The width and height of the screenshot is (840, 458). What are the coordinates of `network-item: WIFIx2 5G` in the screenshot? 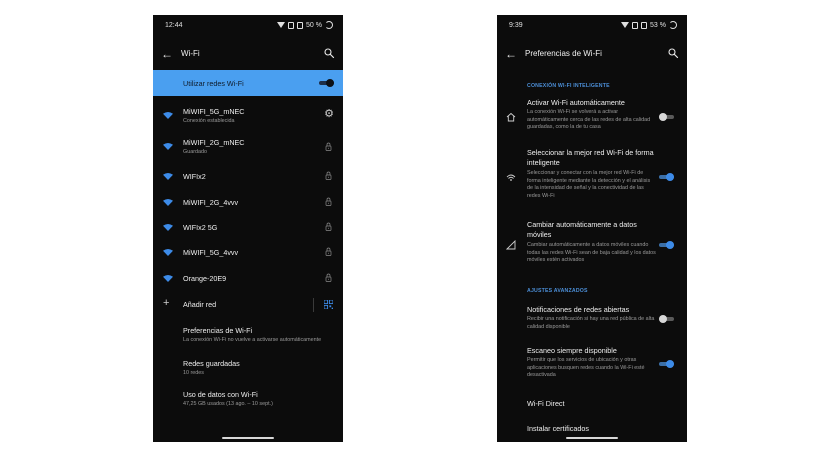 It's located at (248, 228).